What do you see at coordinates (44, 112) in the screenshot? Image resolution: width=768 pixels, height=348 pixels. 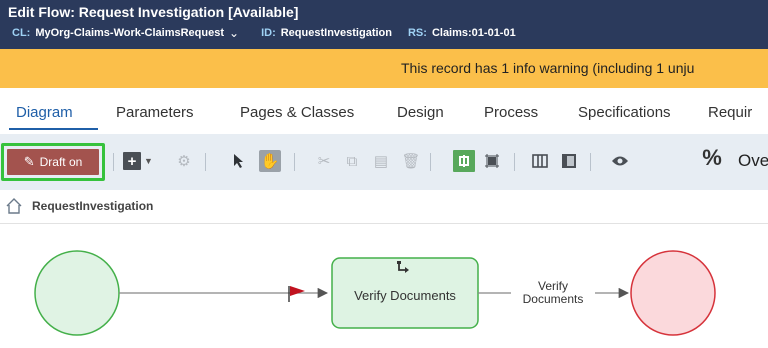 I see `tab-diagram: Diagram` at bounding box center [44, 112].